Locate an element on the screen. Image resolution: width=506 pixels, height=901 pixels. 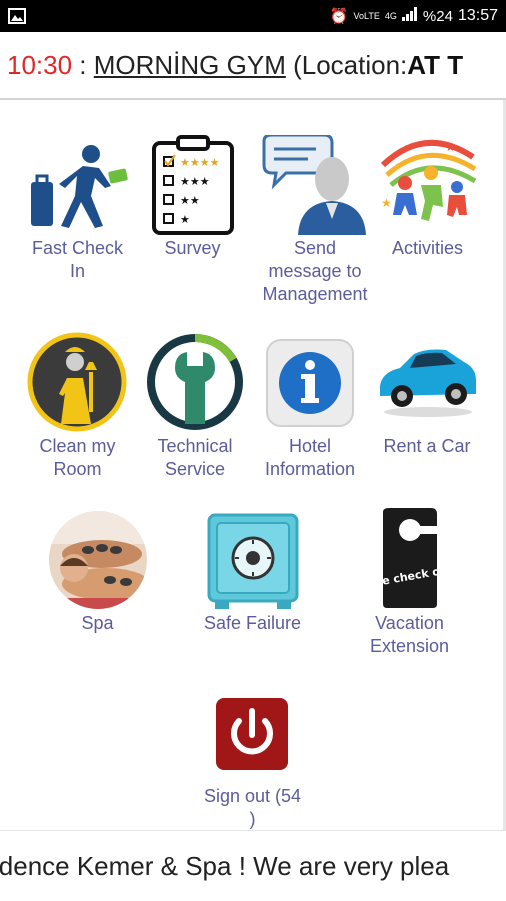
send-message-label: Send message to Management is located at coordinates (315, 271).